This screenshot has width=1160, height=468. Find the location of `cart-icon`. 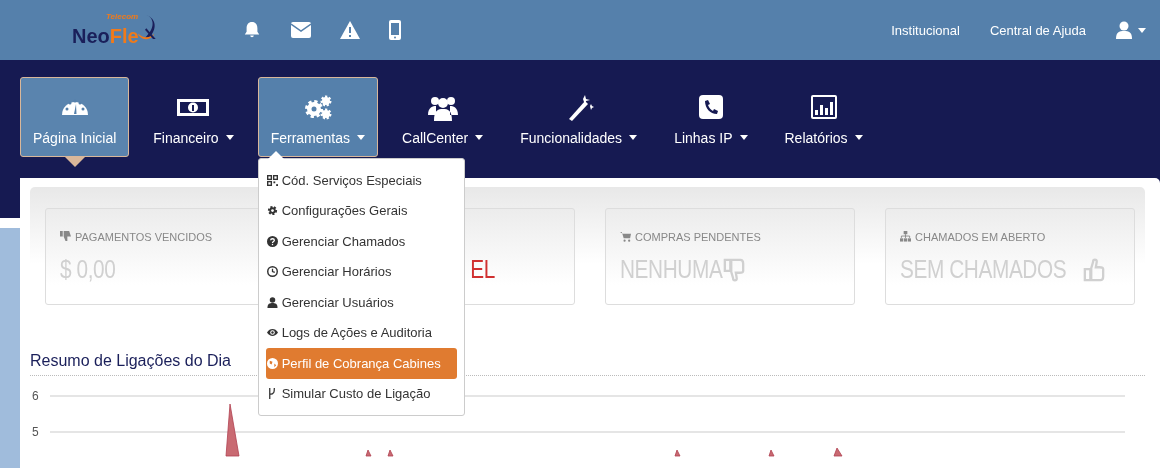

cart-icon is located at coordinates (625, 236).